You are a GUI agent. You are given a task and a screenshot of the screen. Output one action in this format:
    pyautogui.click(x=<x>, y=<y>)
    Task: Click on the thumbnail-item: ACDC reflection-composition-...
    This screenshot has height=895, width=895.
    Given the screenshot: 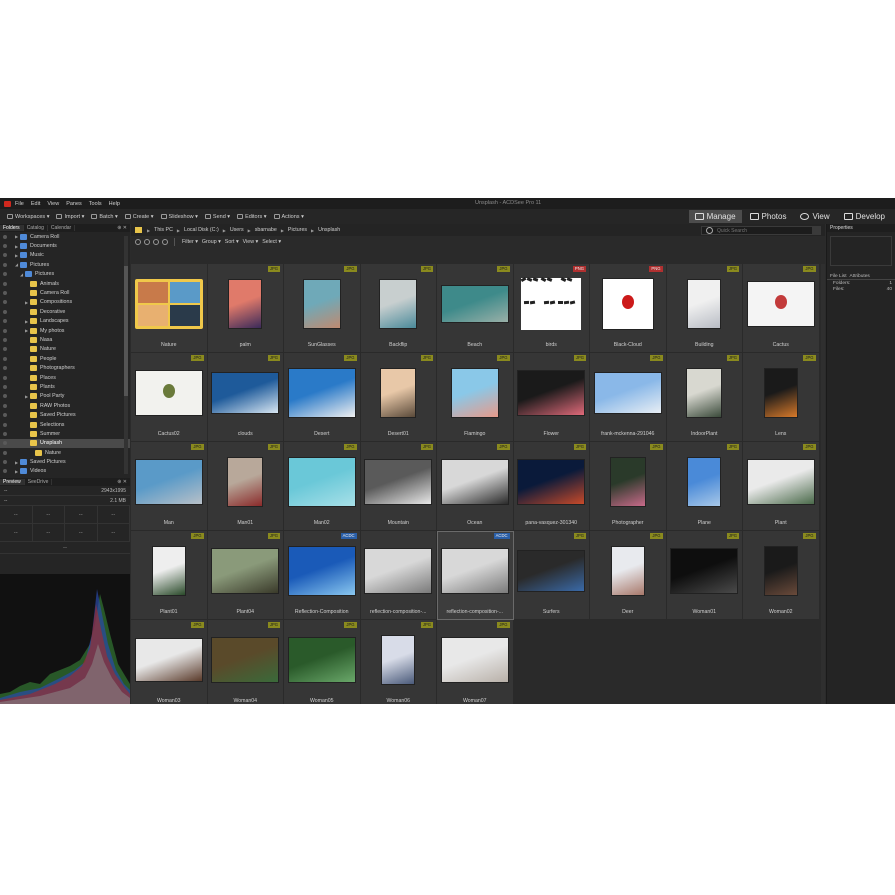 What is the action you would take?
    pyautogui.click(x=475, y=575)
    